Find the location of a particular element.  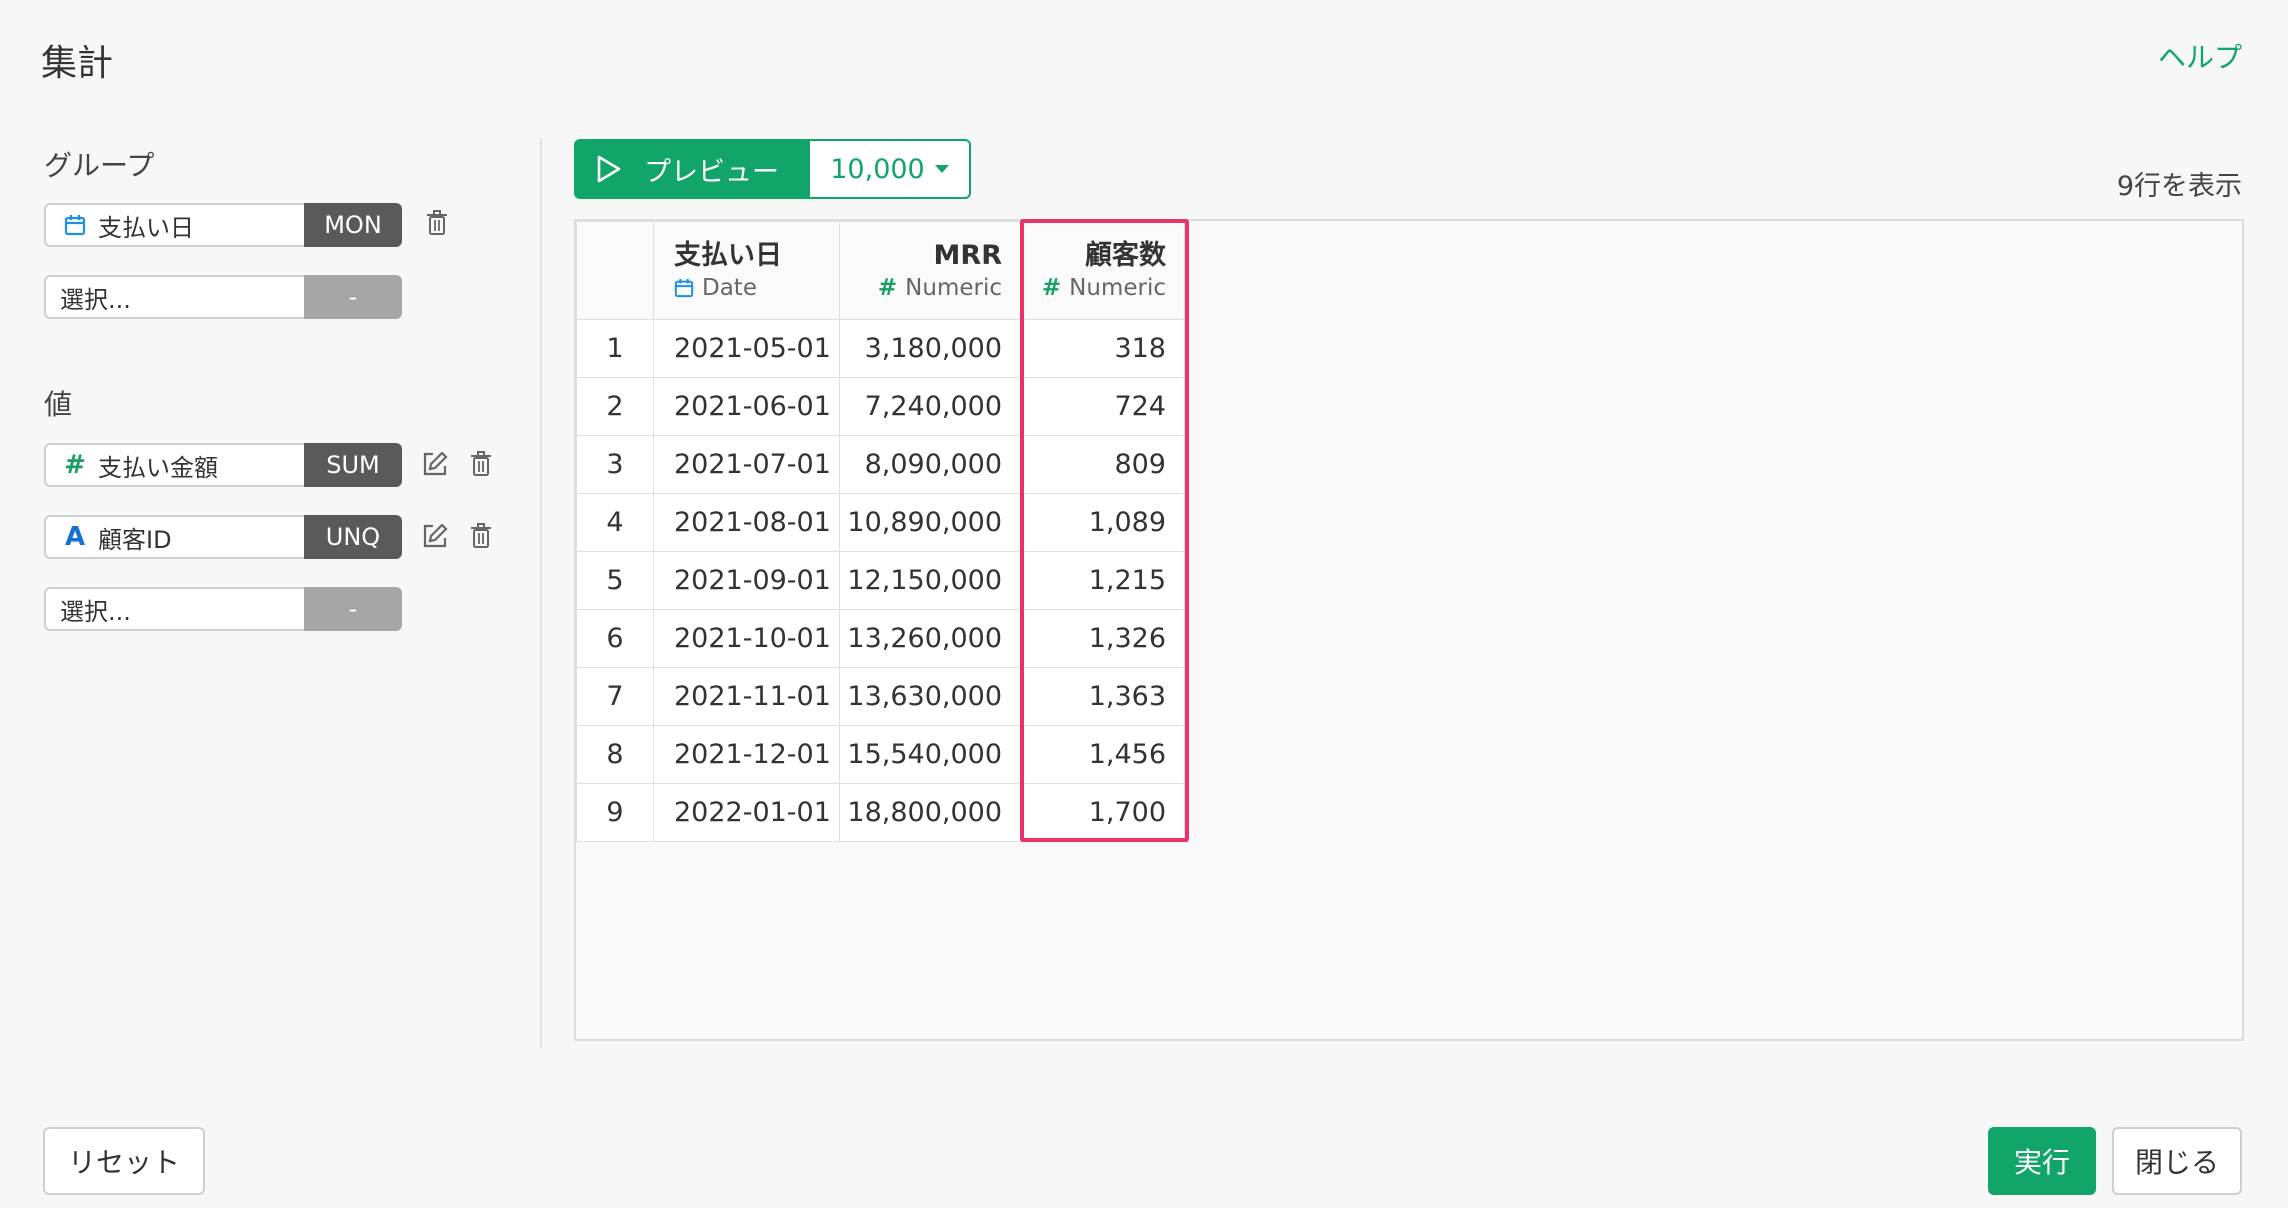

cell-mrr: 13,260,000 is located at coordinates (930, 638).